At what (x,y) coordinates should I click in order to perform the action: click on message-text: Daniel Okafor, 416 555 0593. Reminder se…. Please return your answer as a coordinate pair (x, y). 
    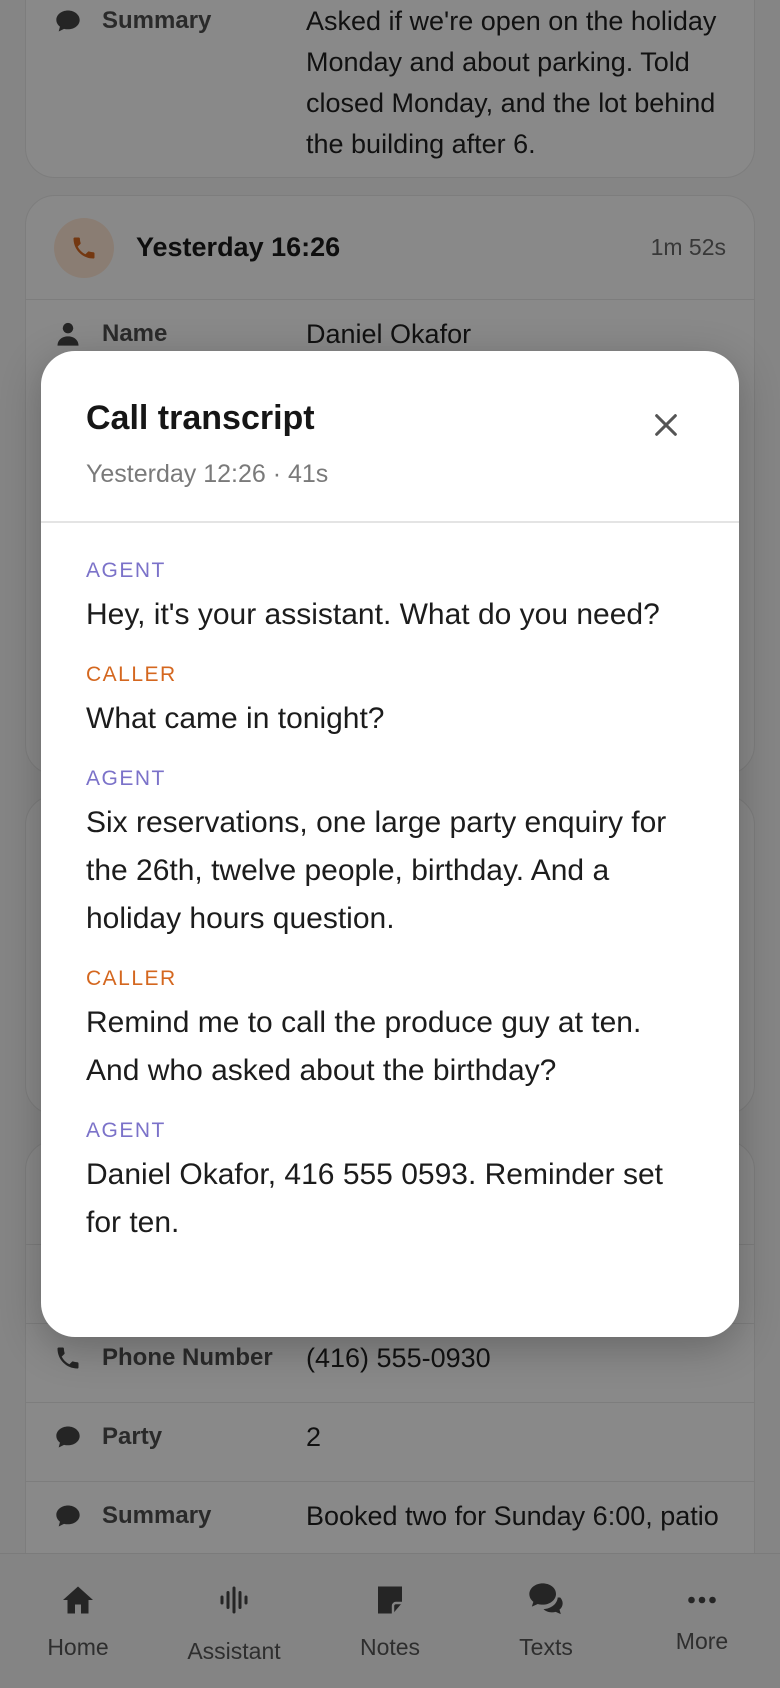
    Looking at the image, I should click on (375, 1198).